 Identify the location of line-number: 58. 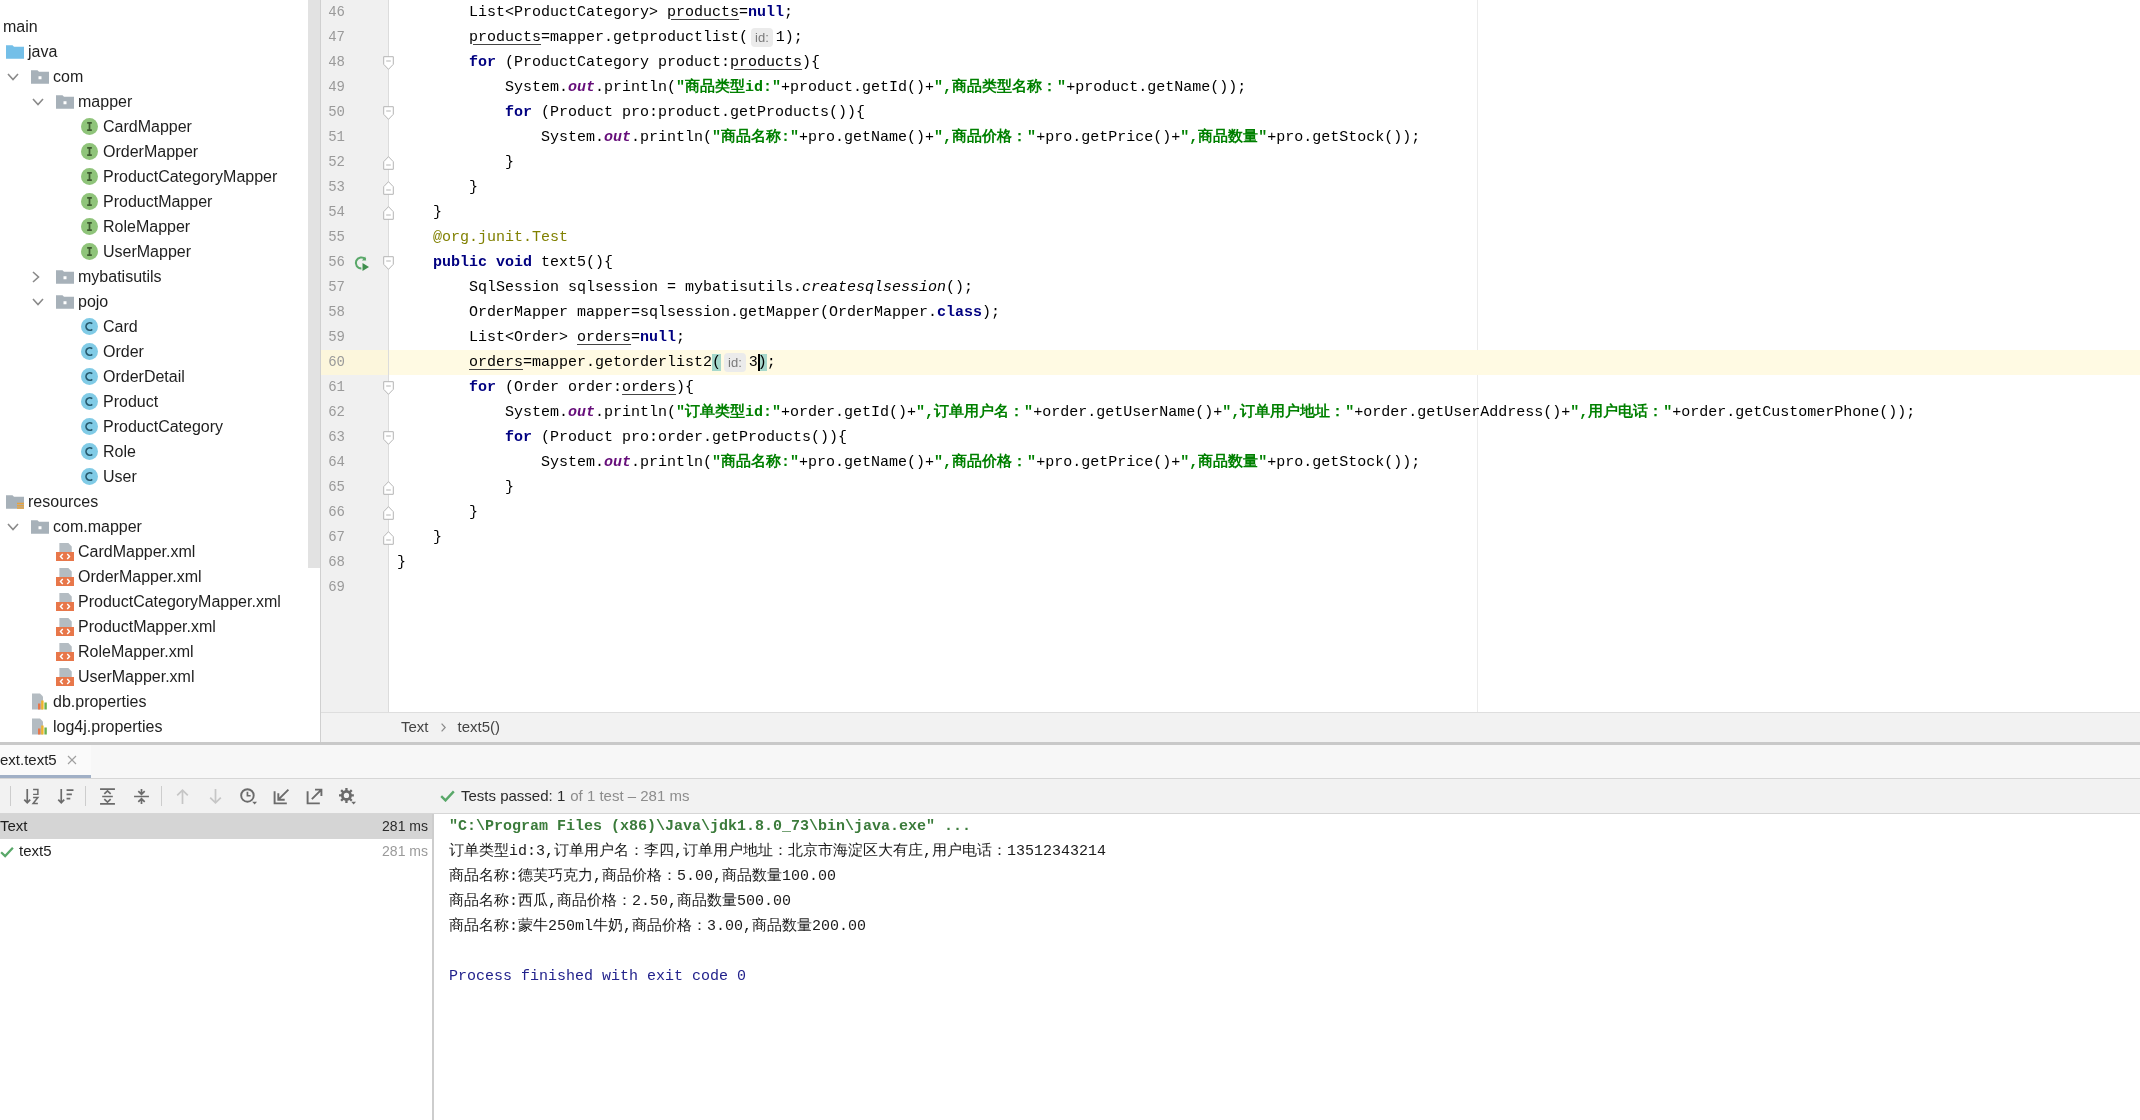
(336, 312).